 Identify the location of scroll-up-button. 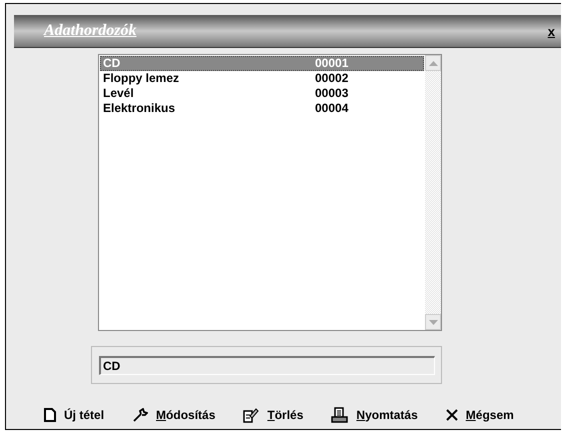
(433, 63).